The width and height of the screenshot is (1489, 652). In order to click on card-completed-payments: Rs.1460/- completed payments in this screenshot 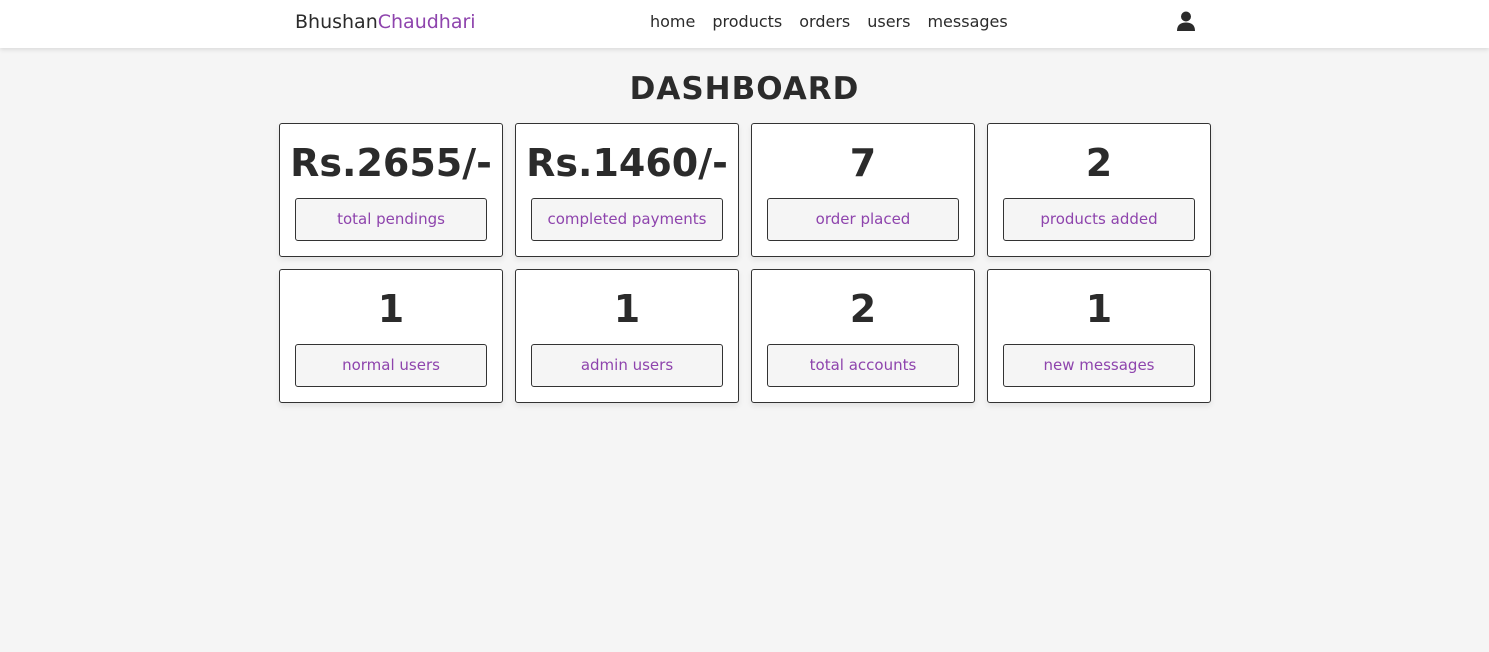, I will do `click(627, 190)`.